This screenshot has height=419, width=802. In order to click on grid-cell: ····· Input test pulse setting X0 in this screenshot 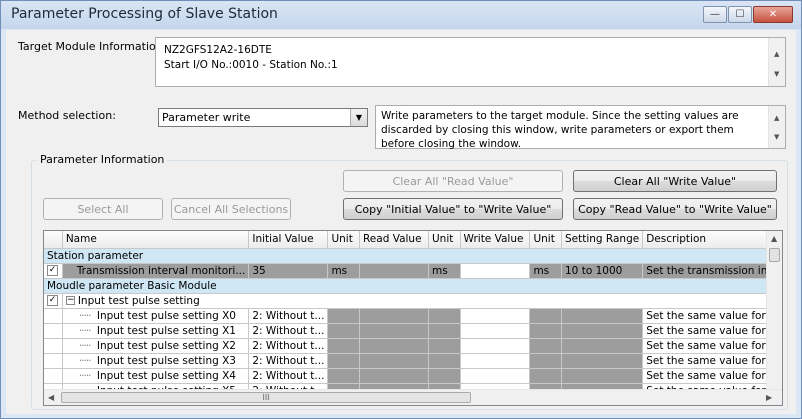, I will do `click(156, 316)`.